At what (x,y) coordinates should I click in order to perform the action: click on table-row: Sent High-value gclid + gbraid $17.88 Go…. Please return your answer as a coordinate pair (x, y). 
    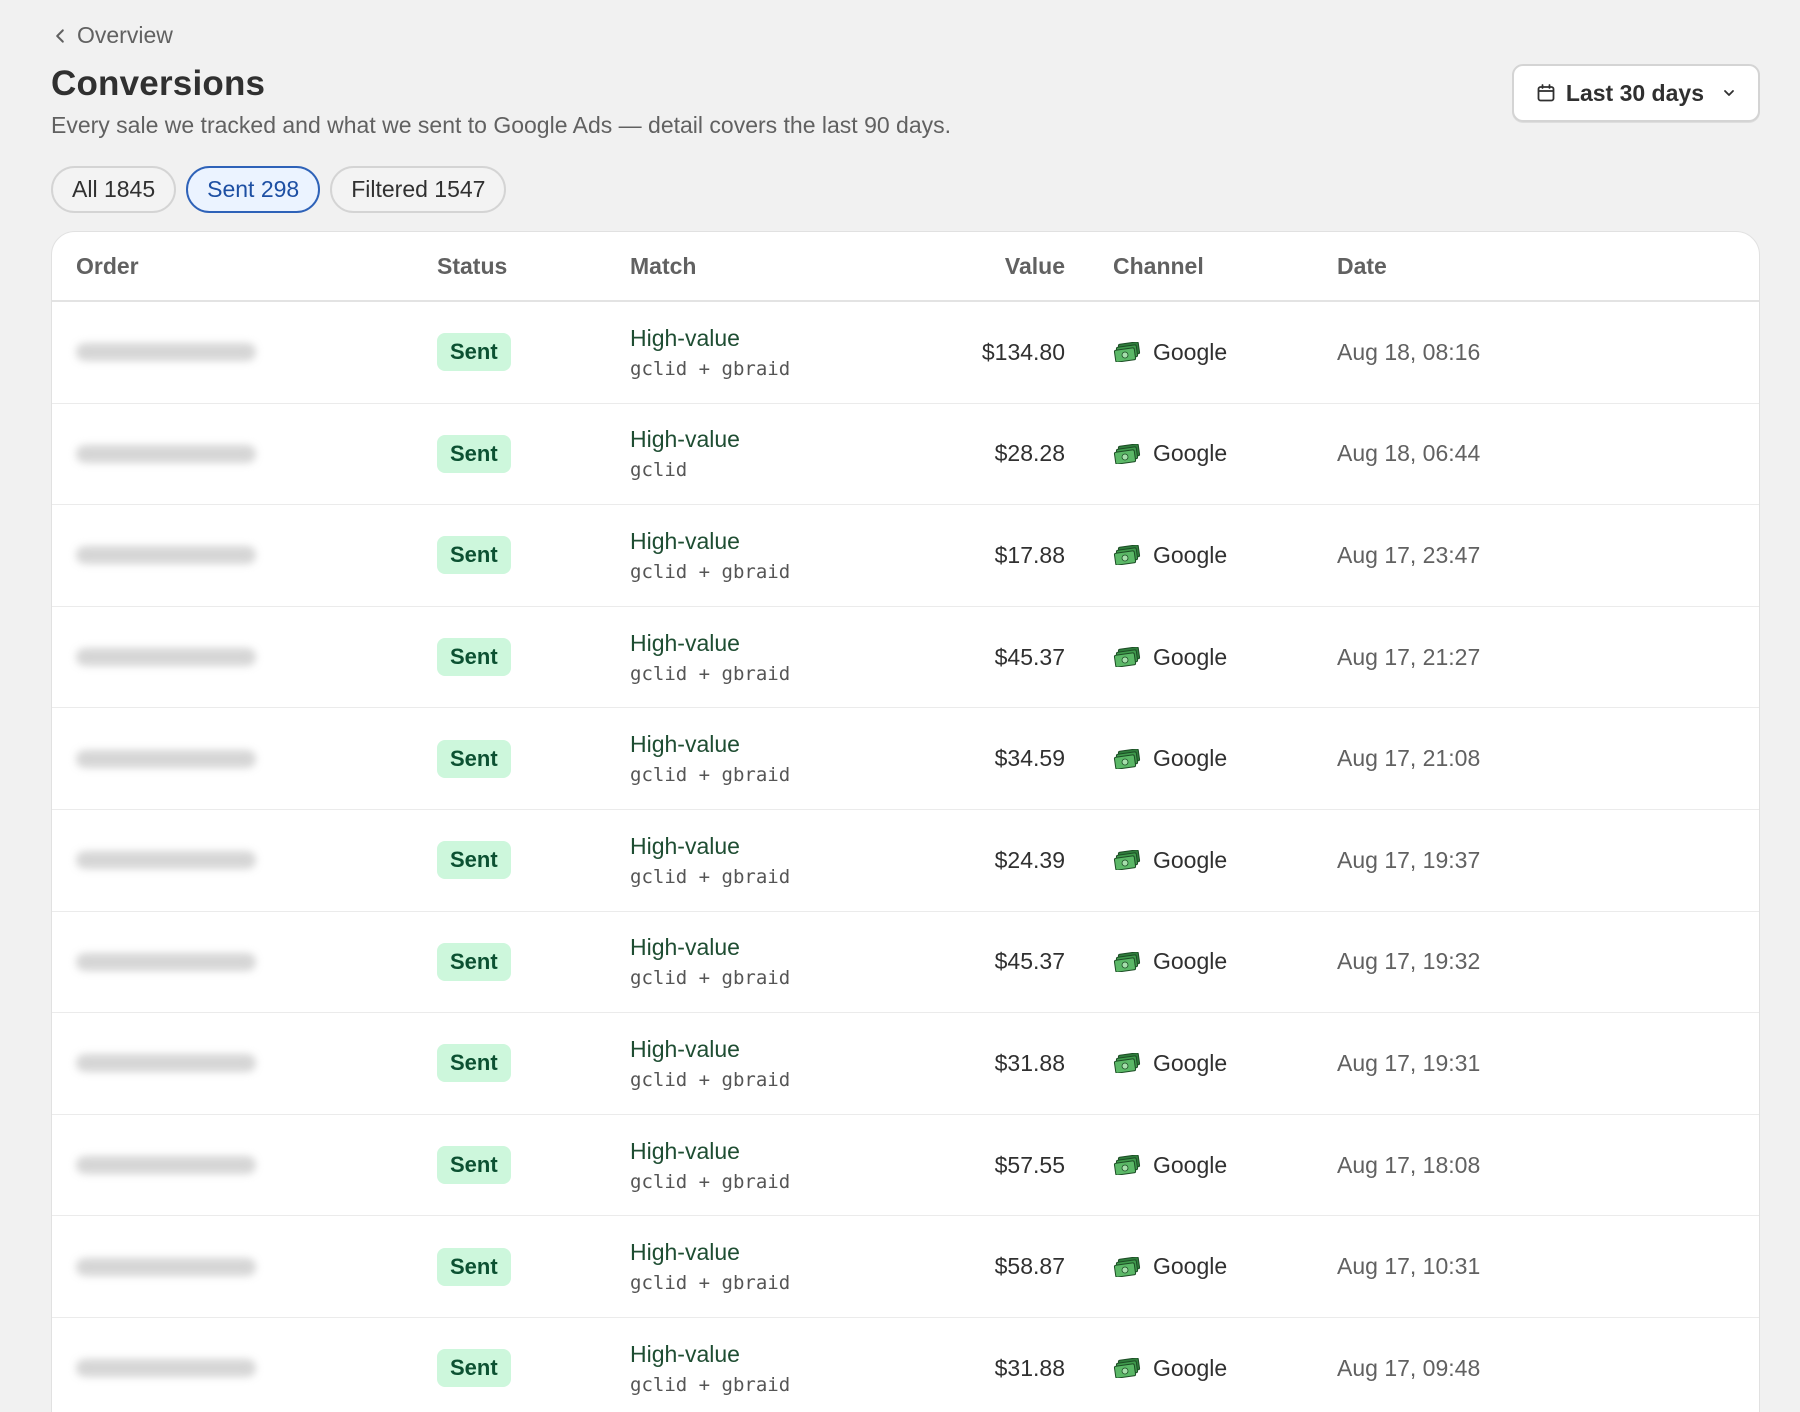
    Looking at the image, I should click on (905, 556).